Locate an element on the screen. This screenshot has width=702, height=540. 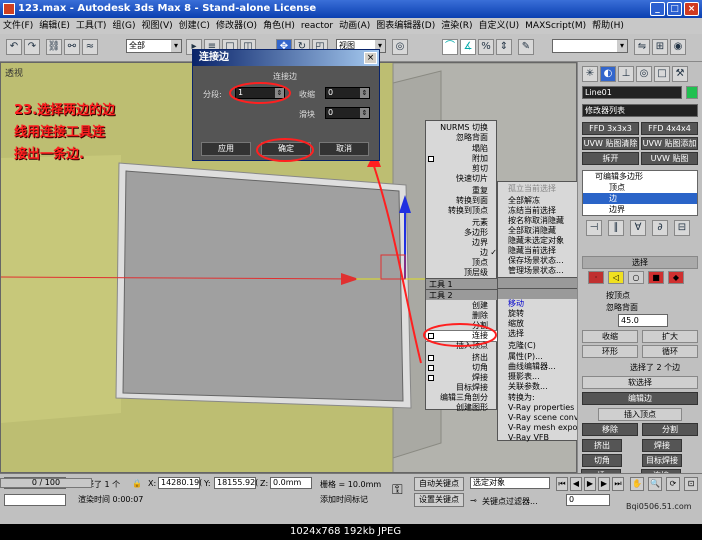
menu-edit: 编辑(E) is located at coordinates (54, 26).